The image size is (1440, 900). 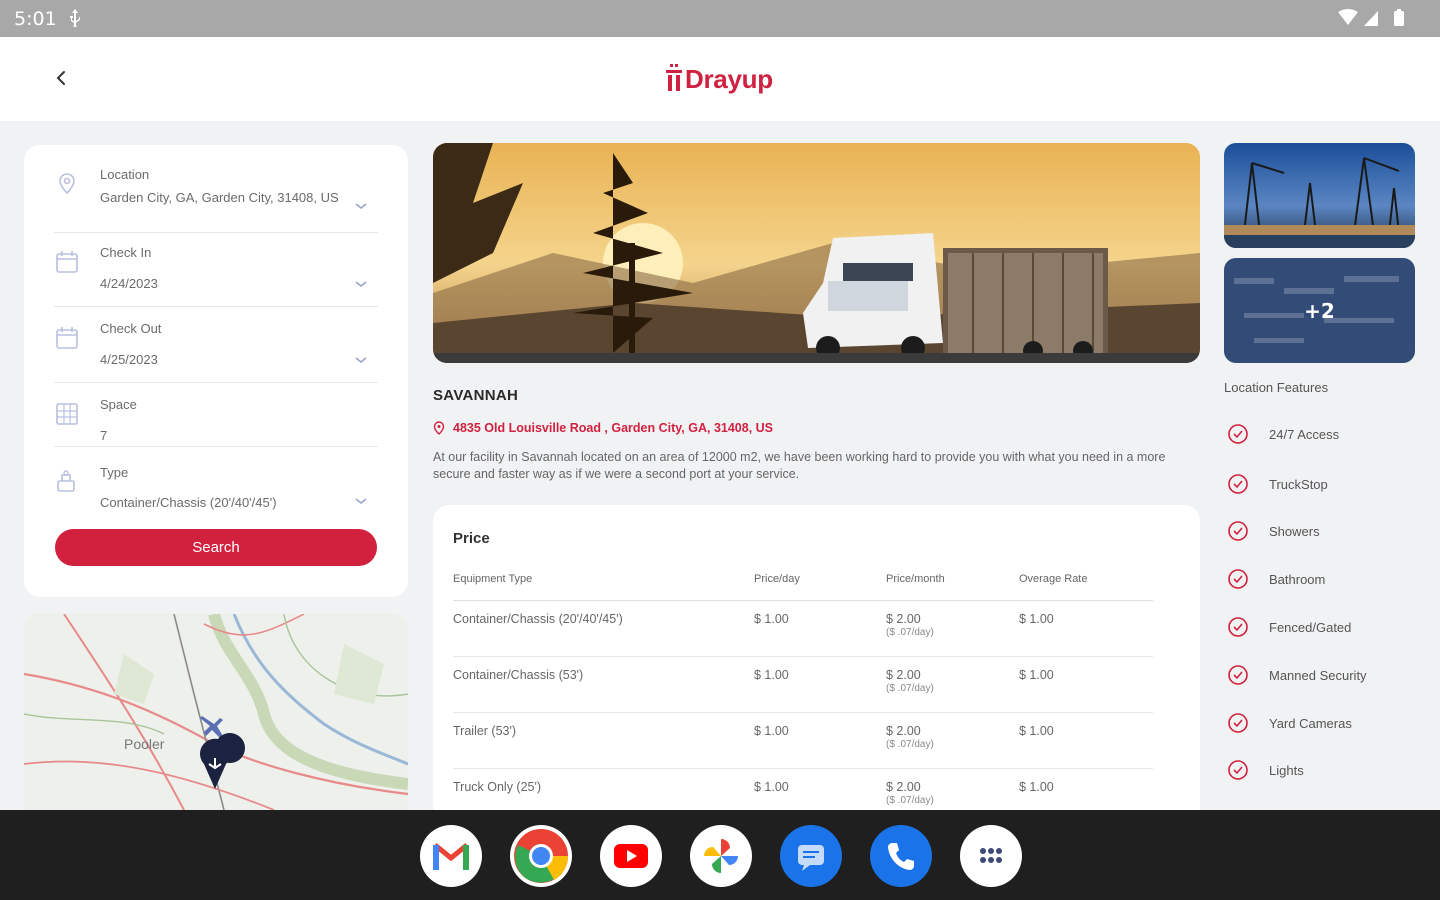 I want to click on gallery-thumbnail, so click(x=1319, y=195).